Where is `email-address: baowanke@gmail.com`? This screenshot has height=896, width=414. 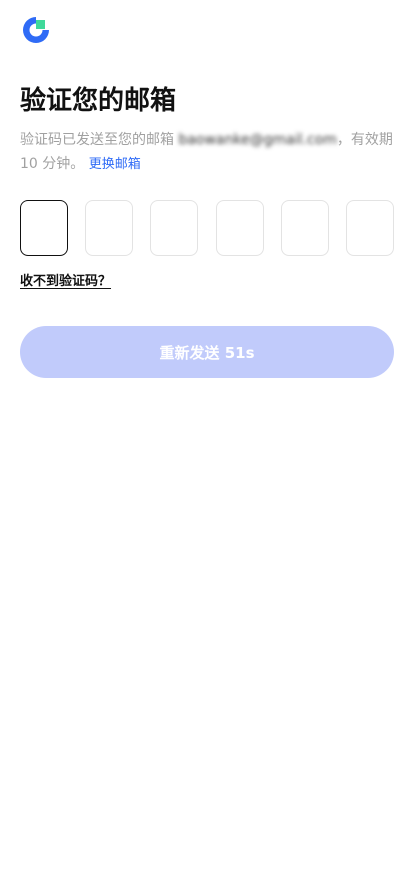
email-address: baowanke@gmail.com is located at coordinates (257, 140).